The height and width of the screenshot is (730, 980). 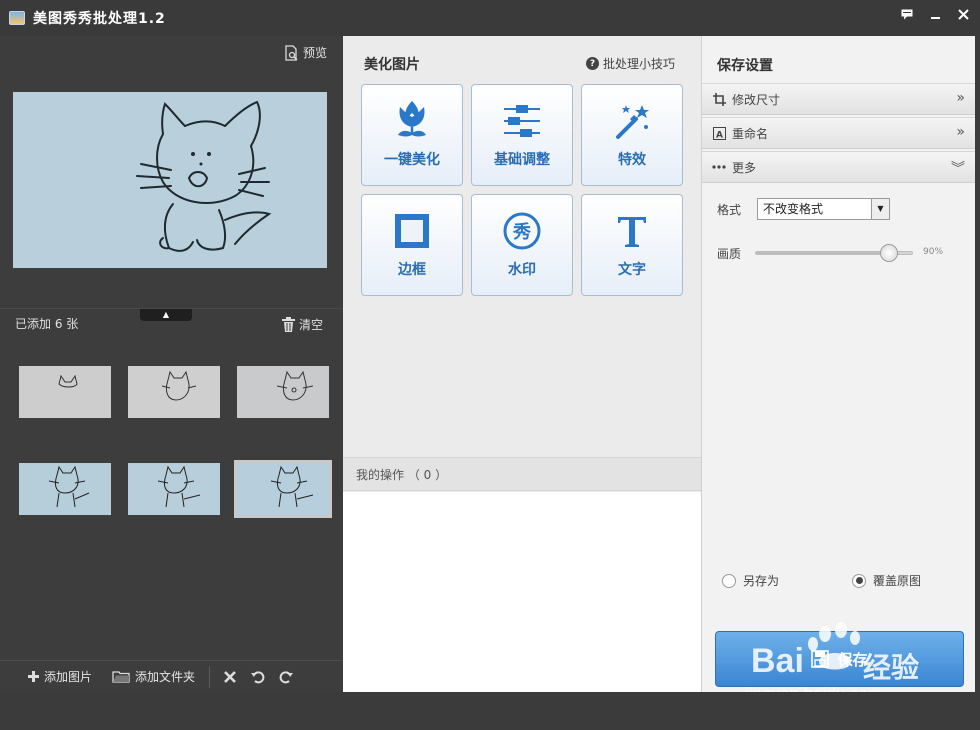 I want to click on tool-text: 文字, so click(x=632, y=245).